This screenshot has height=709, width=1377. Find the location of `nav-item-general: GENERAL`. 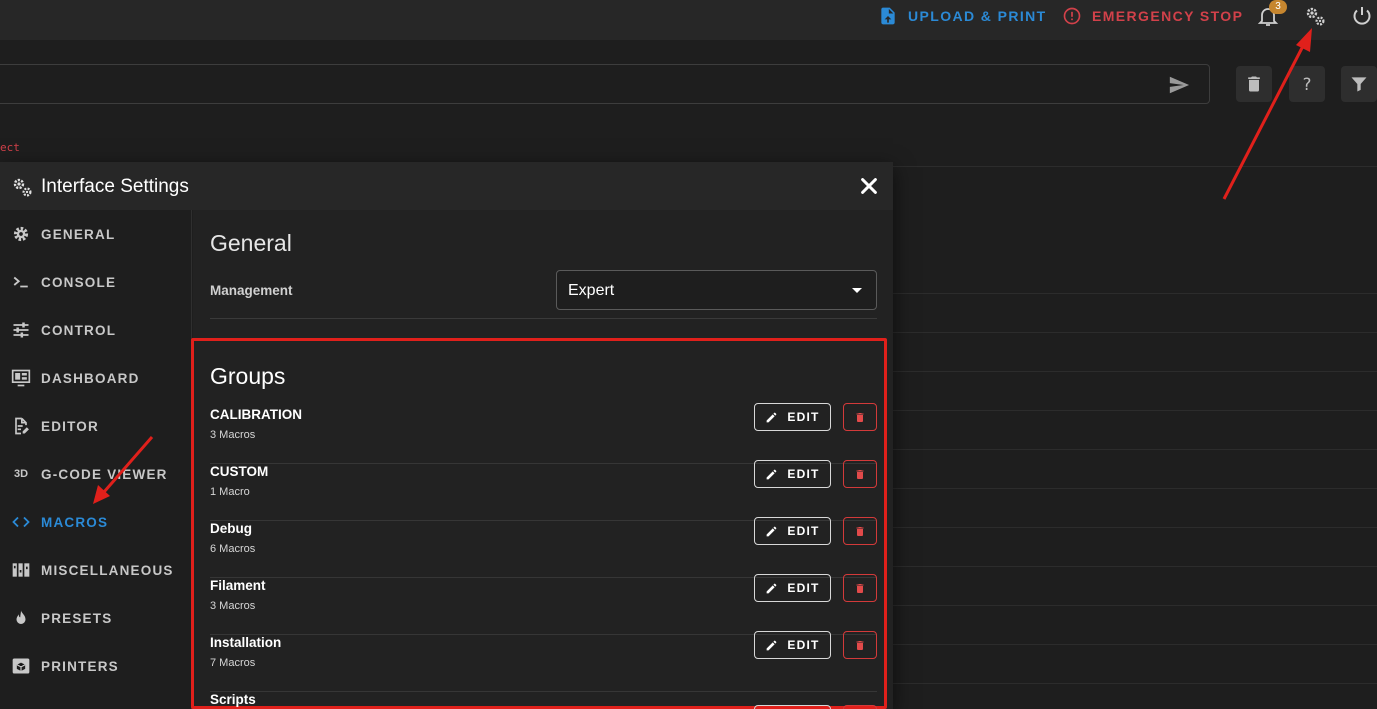

nav-item-general: GENERAL is located at coordinates (96, 234).